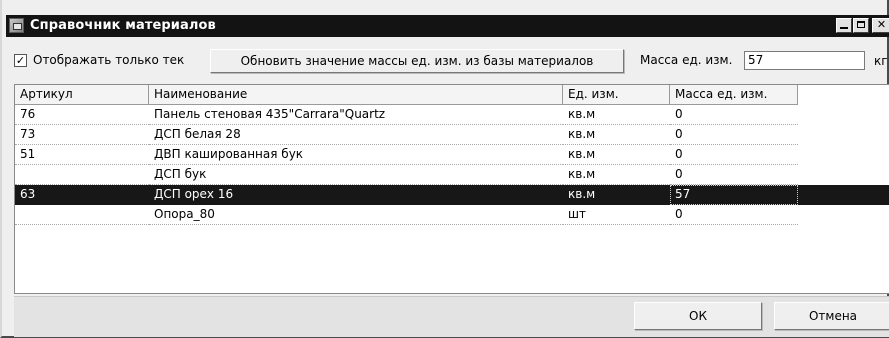  I want to click on cell-name: ДСП бук, so click(356, 175).